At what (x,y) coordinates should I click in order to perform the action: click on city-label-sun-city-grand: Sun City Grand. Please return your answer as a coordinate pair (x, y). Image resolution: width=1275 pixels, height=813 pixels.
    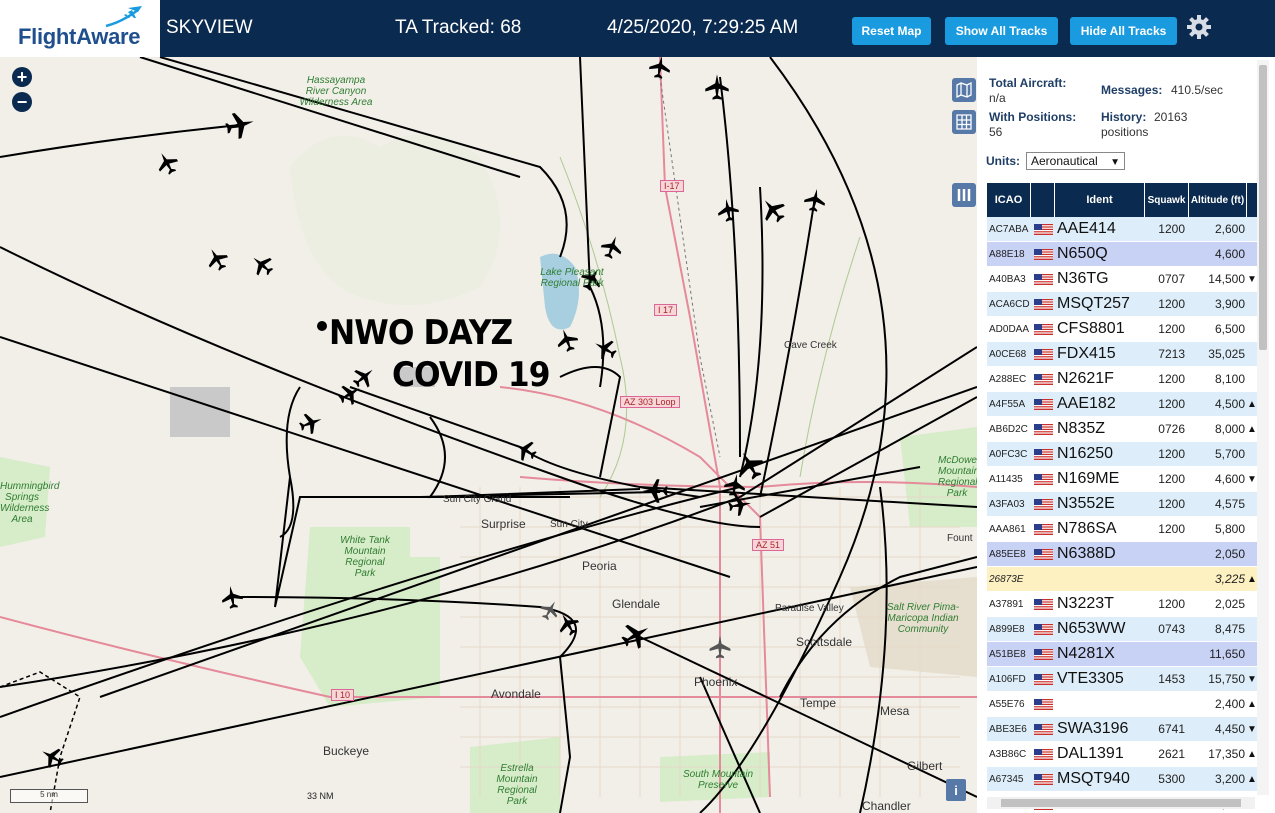
    Looking at the image, I should click on (477, 499).